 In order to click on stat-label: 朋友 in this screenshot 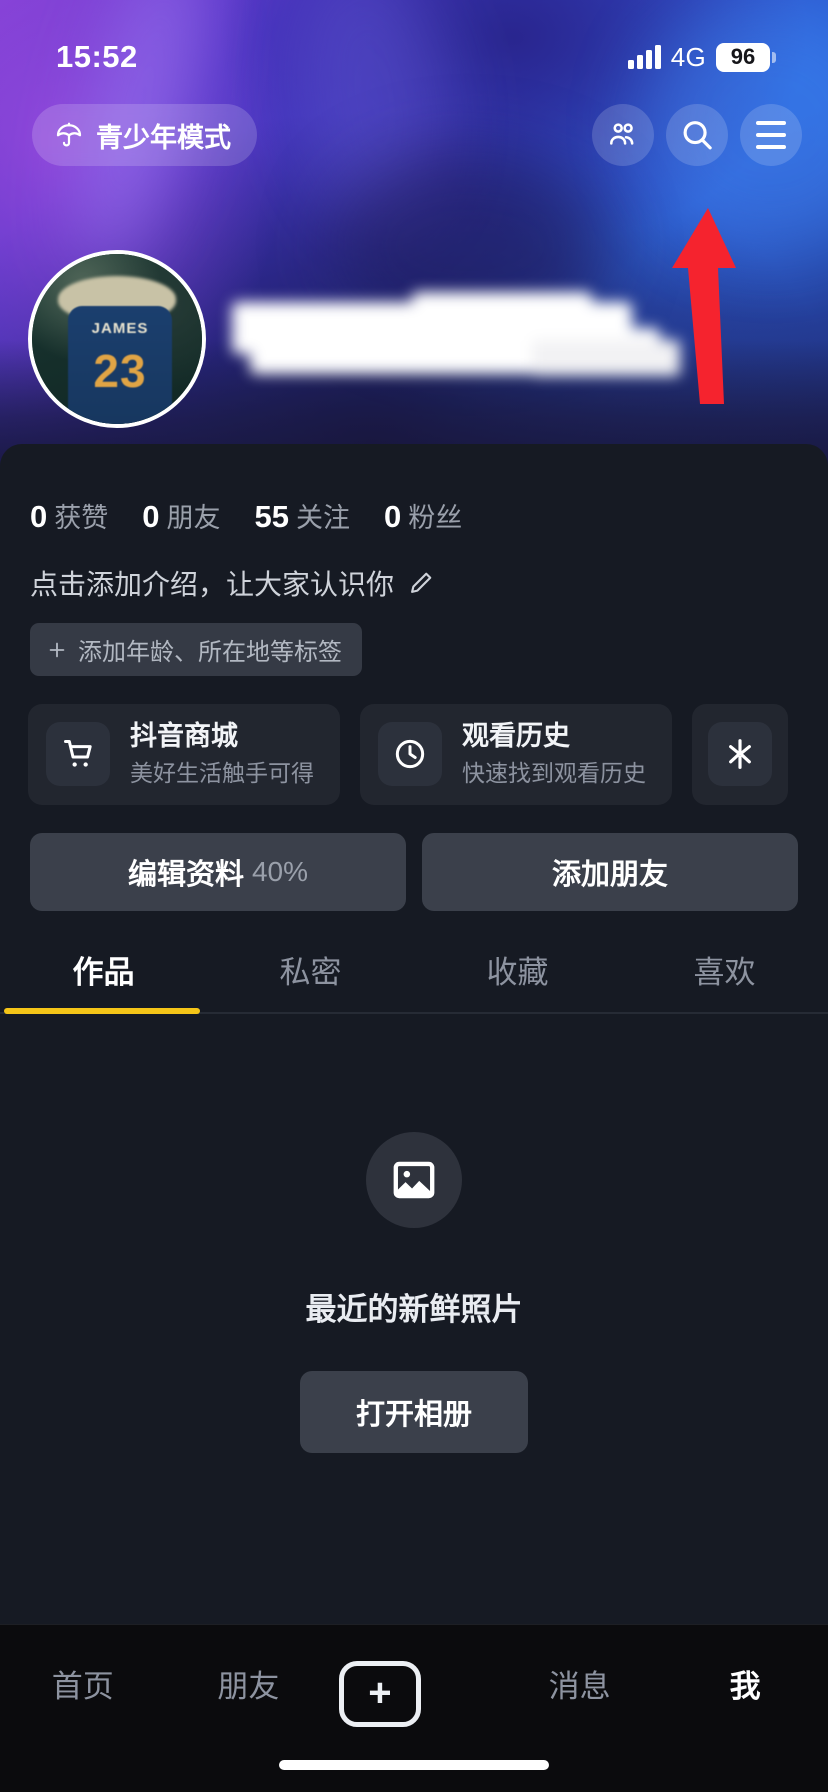, I will do `click(193, 518)`.